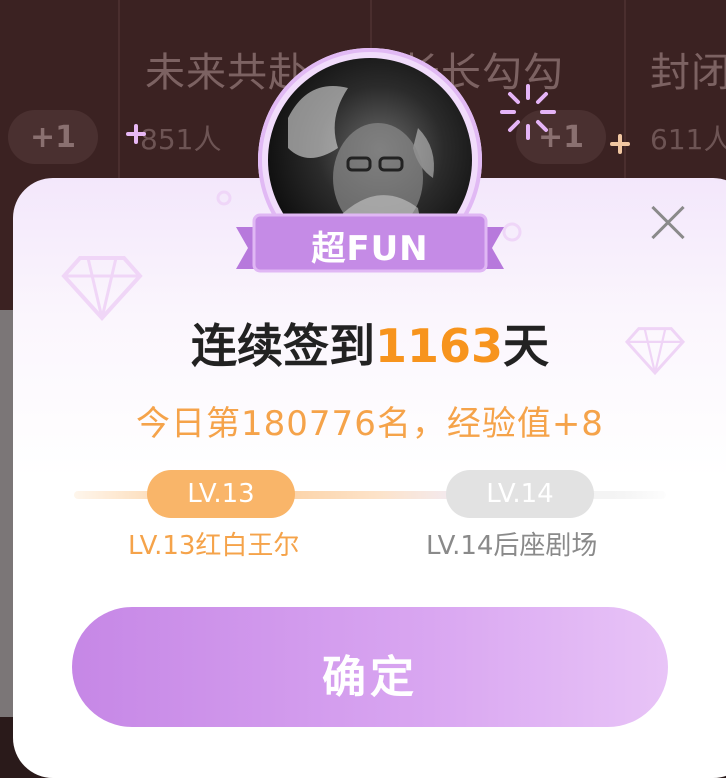  Describe the element at coordinates (282, 346) in the screenshot. I see `headline-prefix: 连续签到` at that location.